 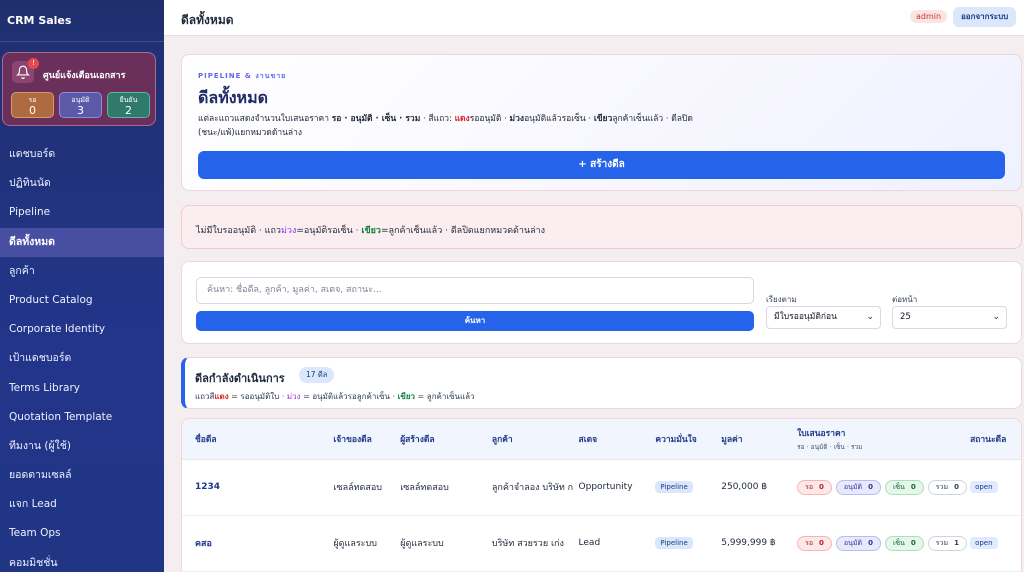 I want to click on create-deal-button: + สร้างดีล, so click(x=601, y=165).